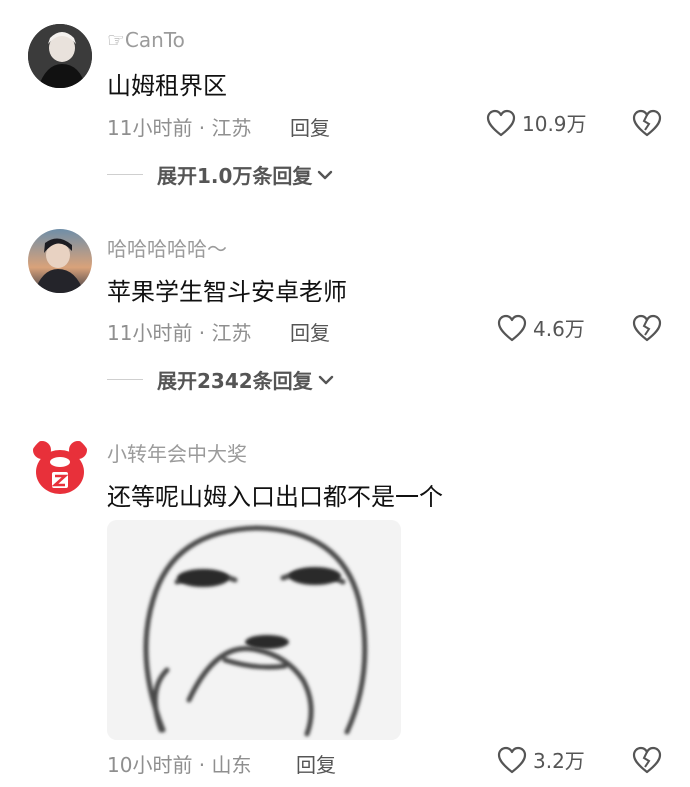 The height and width of the screenshot is (787, 690). I want to click on like-count: 10.9万, so click(554, 124).